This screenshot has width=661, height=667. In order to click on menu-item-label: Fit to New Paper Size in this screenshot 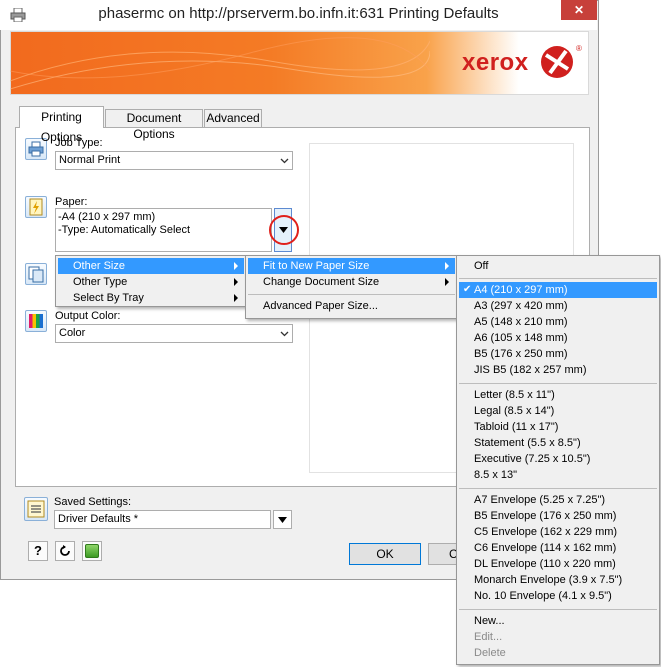, I will do `click(316, 266)`.